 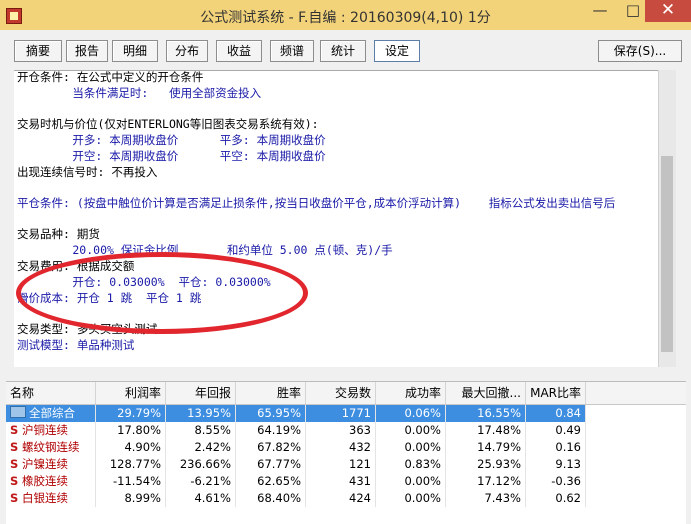 I want to click on cell-name: S 沪镍连续, so click(x=51, y=464).